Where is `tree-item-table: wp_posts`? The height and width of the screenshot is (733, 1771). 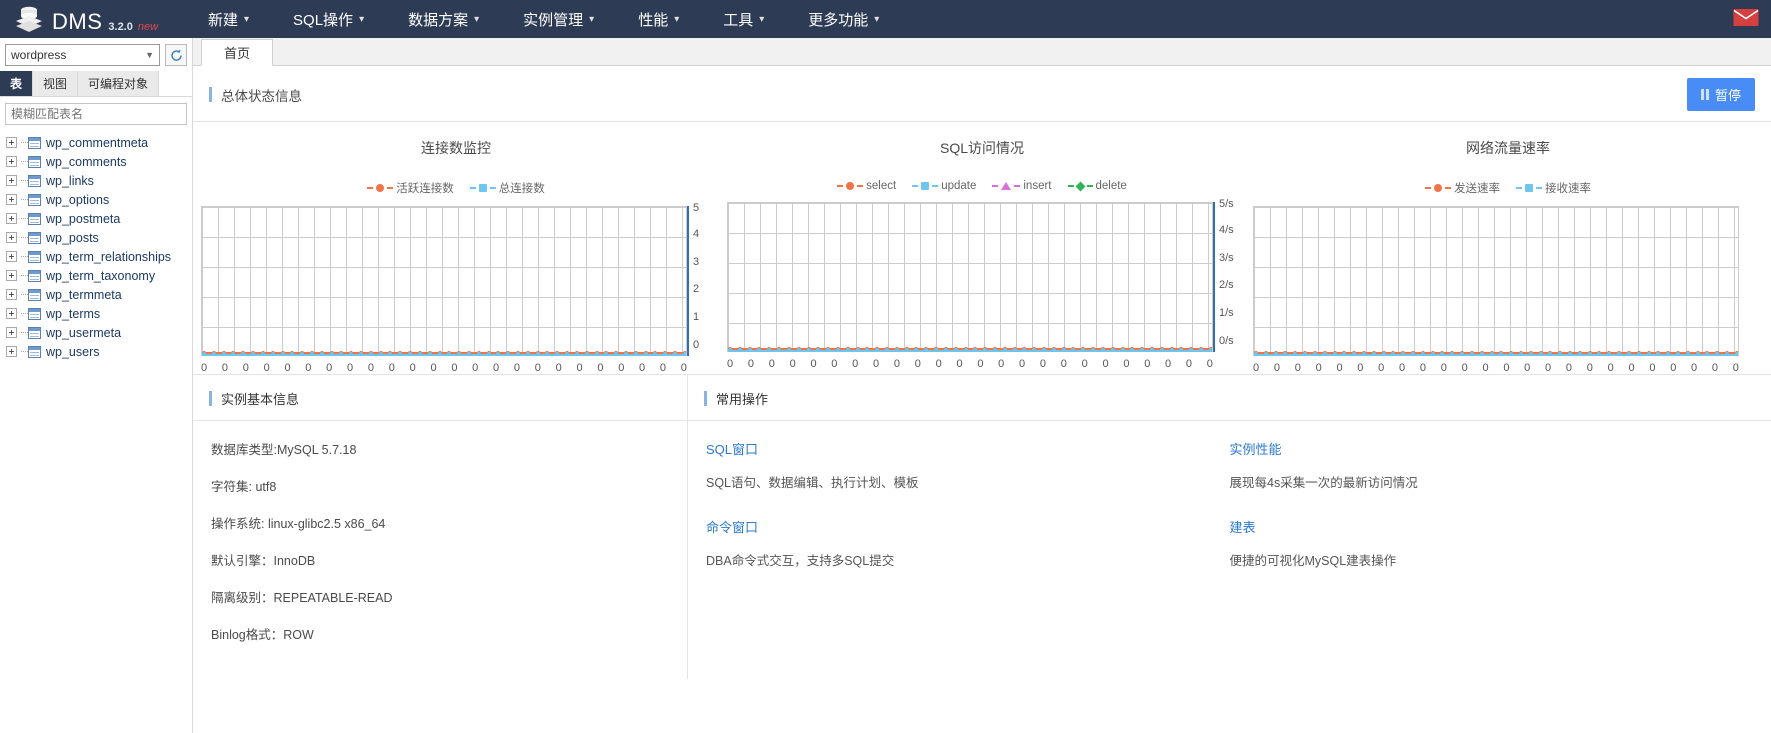
tree-item-table: wp_posts is located at coordinates (99, 237).